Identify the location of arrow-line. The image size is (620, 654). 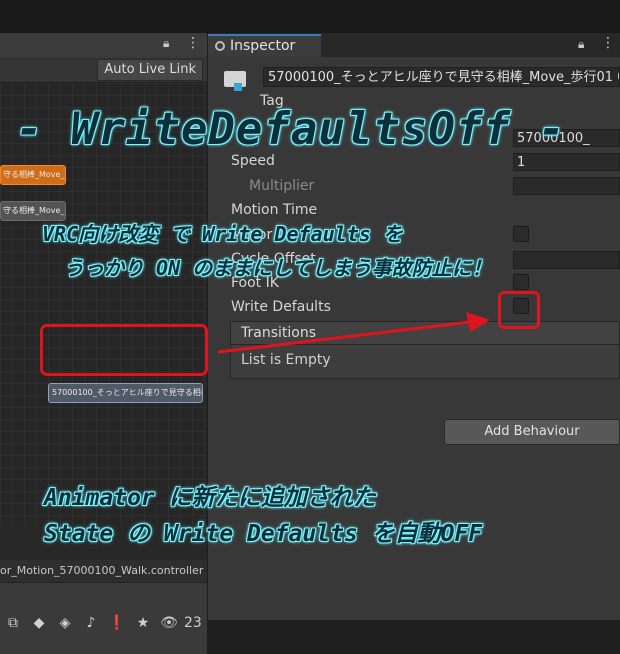
(344, 337).